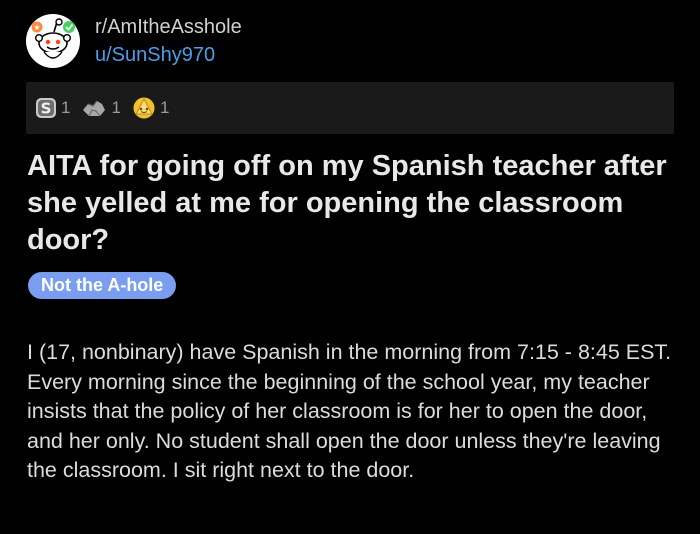  What do you see at coordinates (350, 108) in the screenshot?
I see `awards-bar: S 1 1 1` at bounding box center [350, 108].